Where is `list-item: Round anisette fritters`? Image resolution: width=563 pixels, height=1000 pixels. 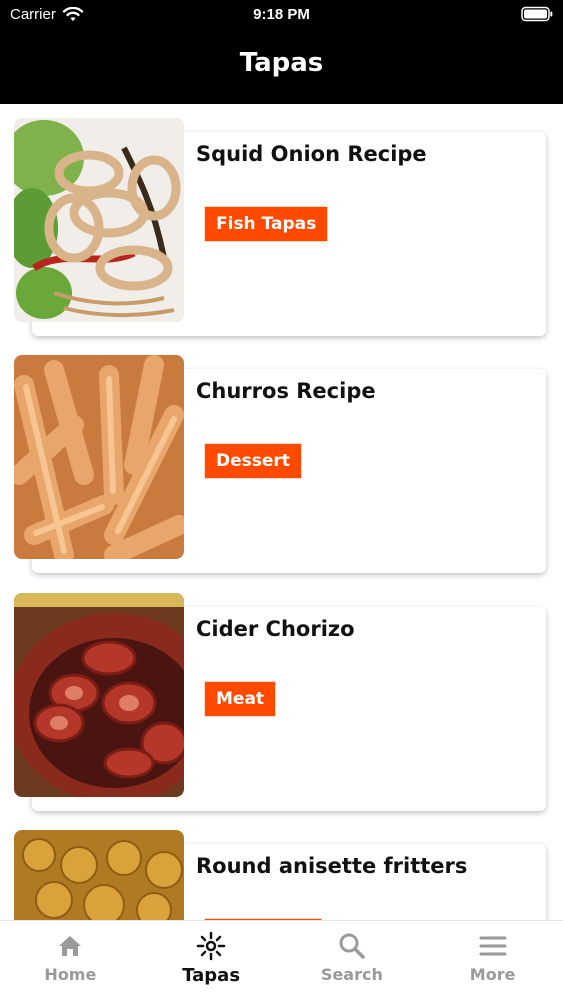 list-item: Round anisette fritters is located at coordinates (281, 875).